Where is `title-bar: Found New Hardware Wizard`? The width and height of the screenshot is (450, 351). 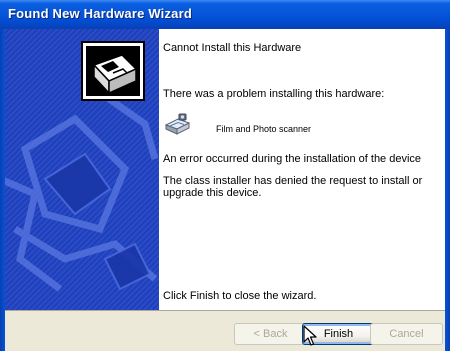
title-bar: Found New Hardware Wizard is located at coordinates (225, 14).